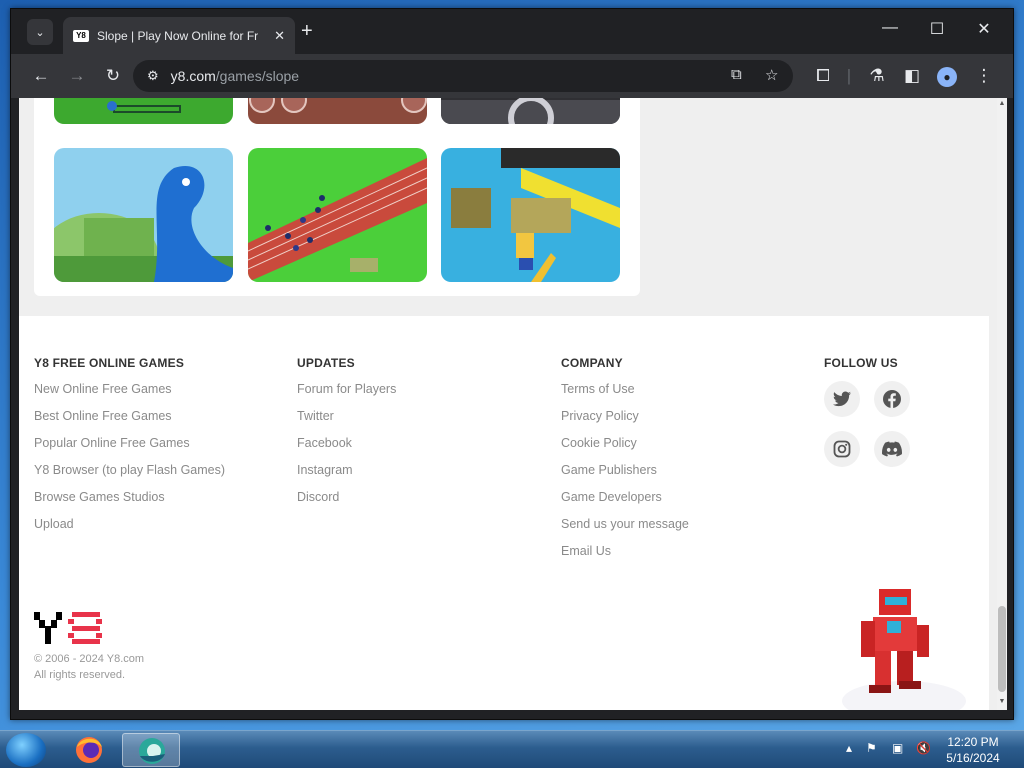  I want to click on bookmark-star-icon: ☆, so click(771, 75).